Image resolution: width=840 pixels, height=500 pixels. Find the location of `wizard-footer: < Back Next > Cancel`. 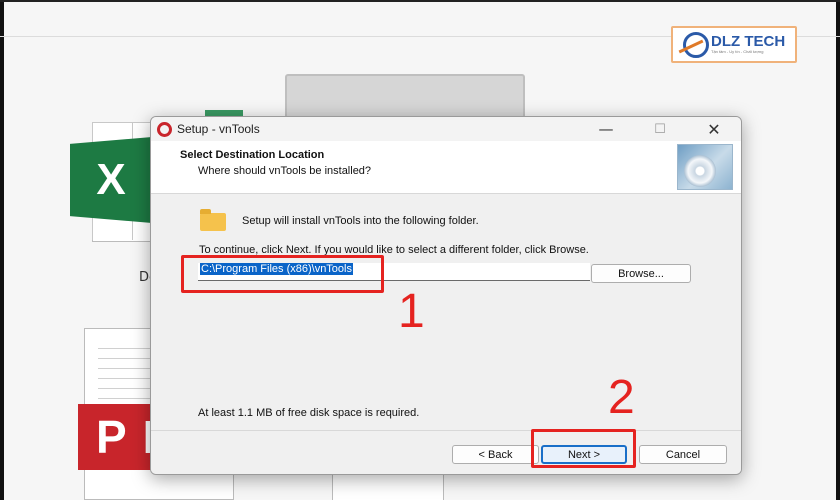

wizard-footer: < Back Next > Cancel is located at coordinates (446, 452).